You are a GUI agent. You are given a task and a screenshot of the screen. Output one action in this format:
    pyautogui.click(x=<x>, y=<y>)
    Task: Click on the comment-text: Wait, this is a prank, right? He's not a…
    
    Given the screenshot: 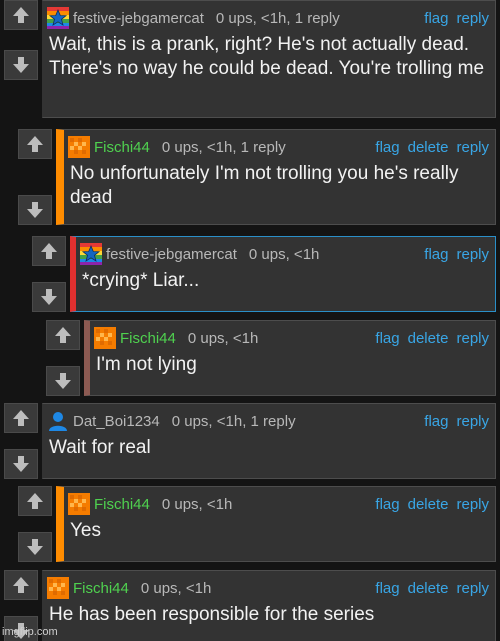 What is the action you would take?
    pyautogui.click(x=267, y=56)
    